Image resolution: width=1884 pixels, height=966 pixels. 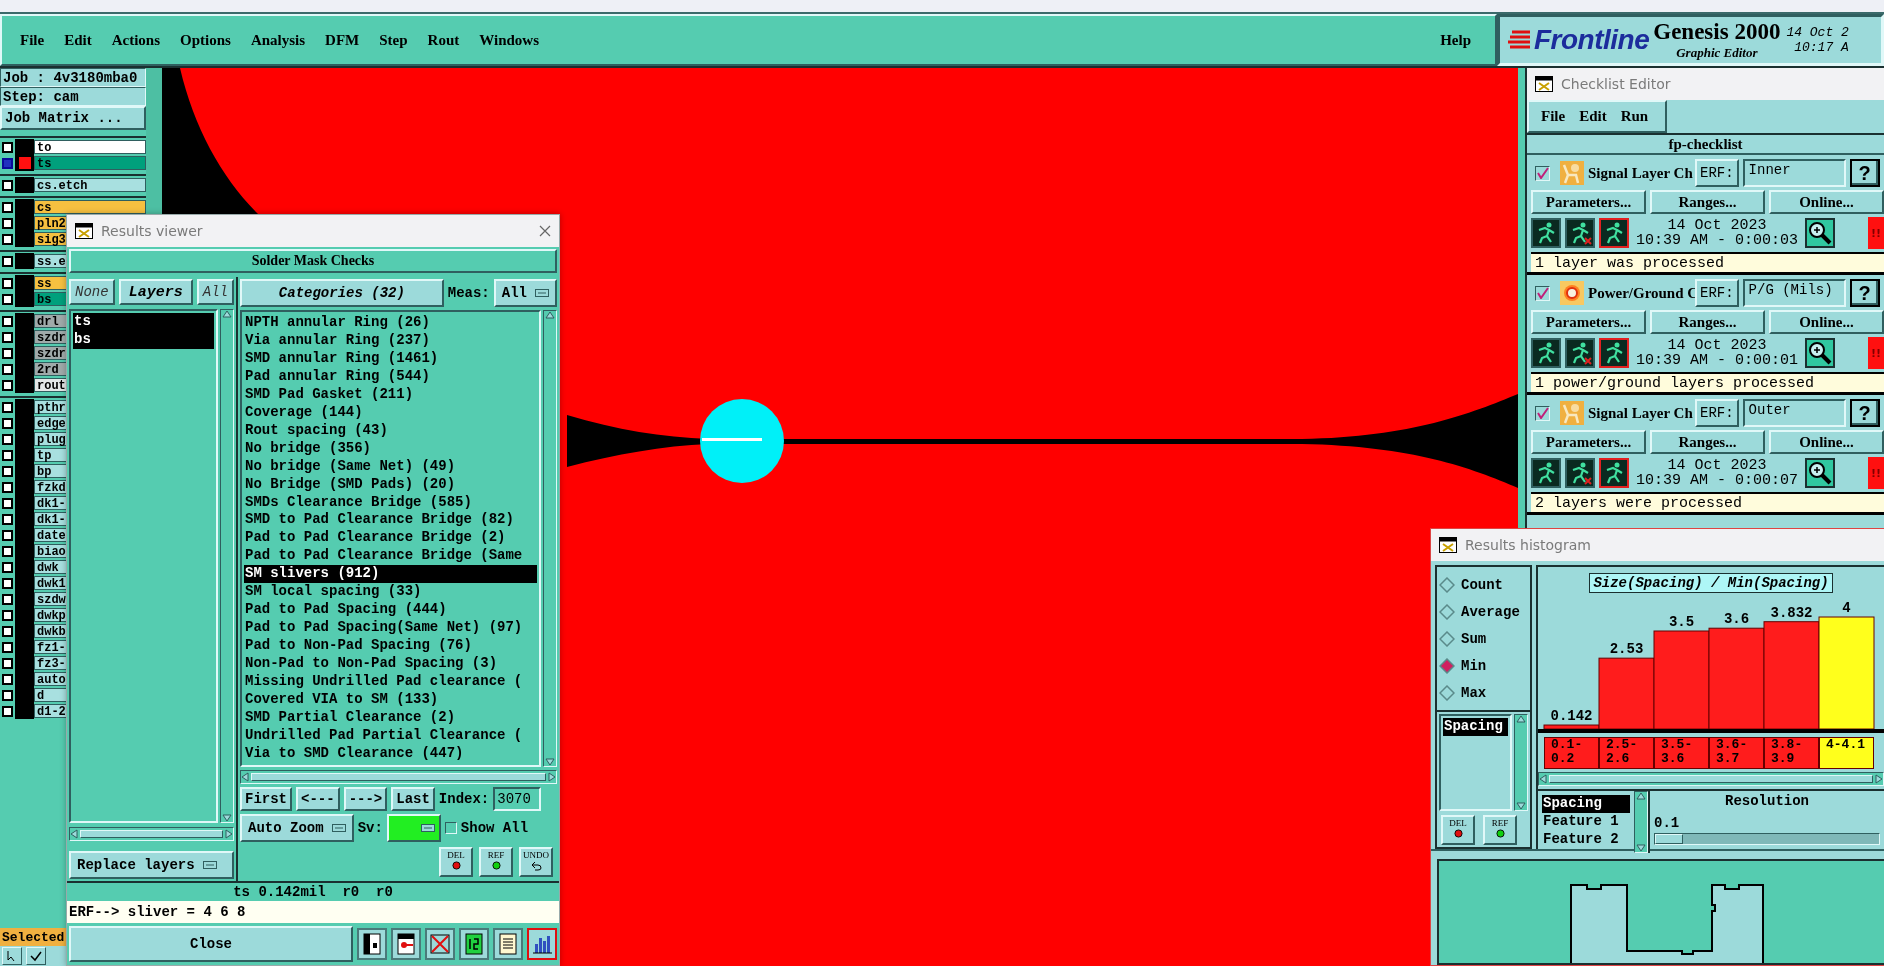 I want to click on menu-item: Run, so click(x=1634, y=116).